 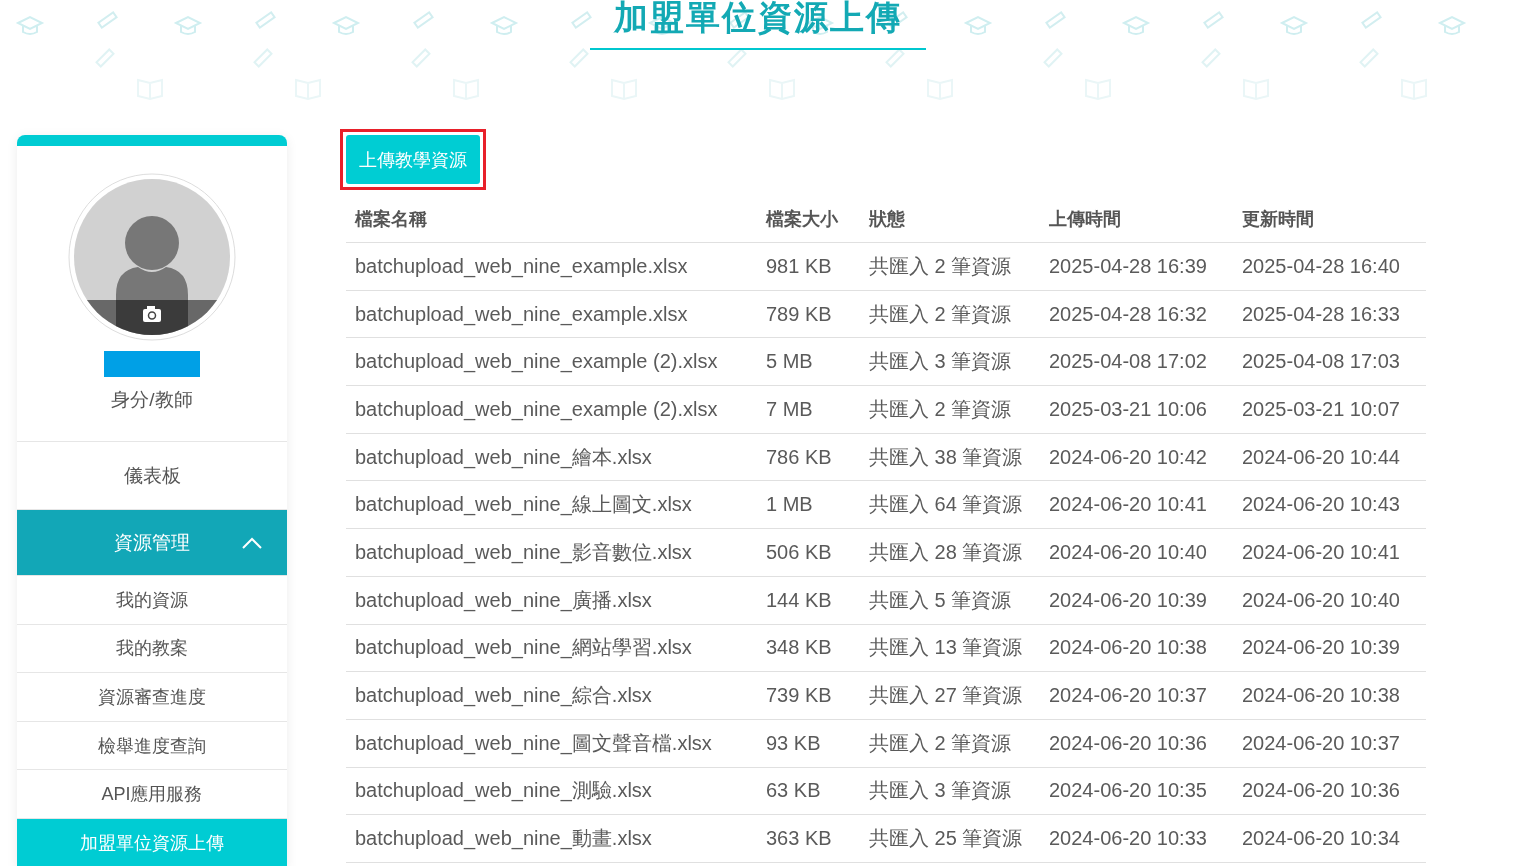 I want to click on sidebar-subitem: 檢舉進度查詢, so click(x=152, y=746).